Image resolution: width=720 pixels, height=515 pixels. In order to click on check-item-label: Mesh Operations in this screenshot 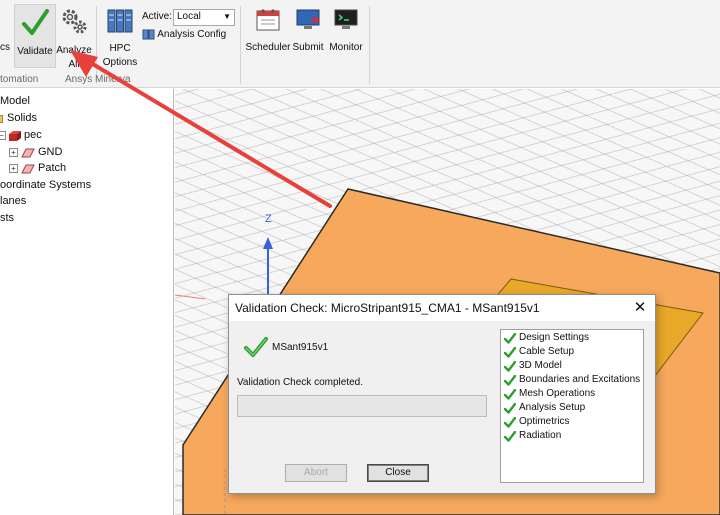, I will do `click(557, 393)`.